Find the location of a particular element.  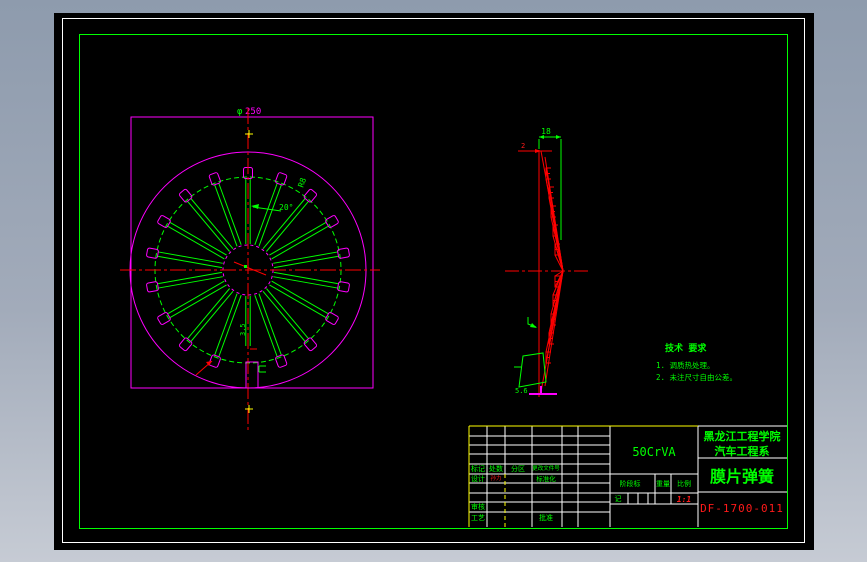

tip-dim-bracket is located at coordinates (262, 369).